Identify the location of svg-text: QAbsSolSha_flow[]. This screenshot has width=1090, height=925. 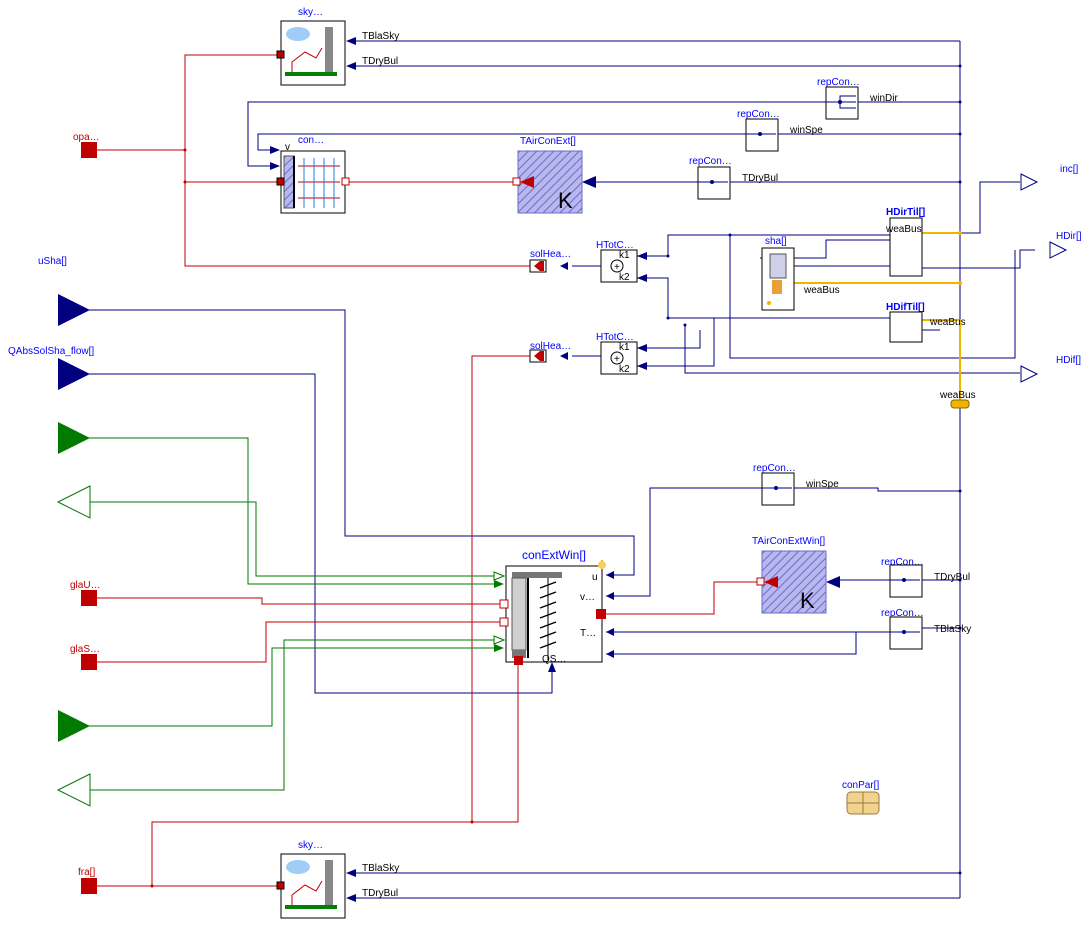
(51, 351).